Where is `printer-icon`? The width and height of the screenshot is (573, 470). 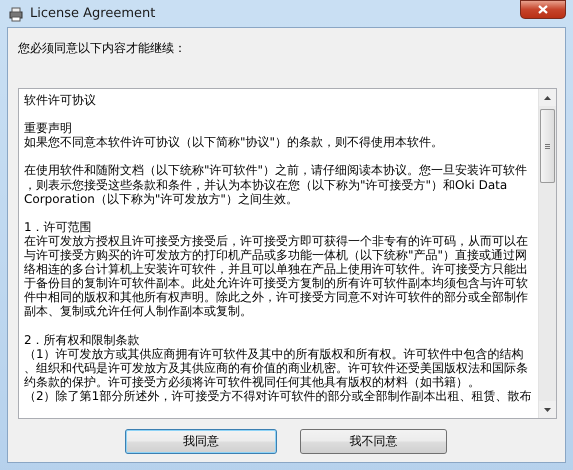
printer-icon is located at coordinates (16, 14).